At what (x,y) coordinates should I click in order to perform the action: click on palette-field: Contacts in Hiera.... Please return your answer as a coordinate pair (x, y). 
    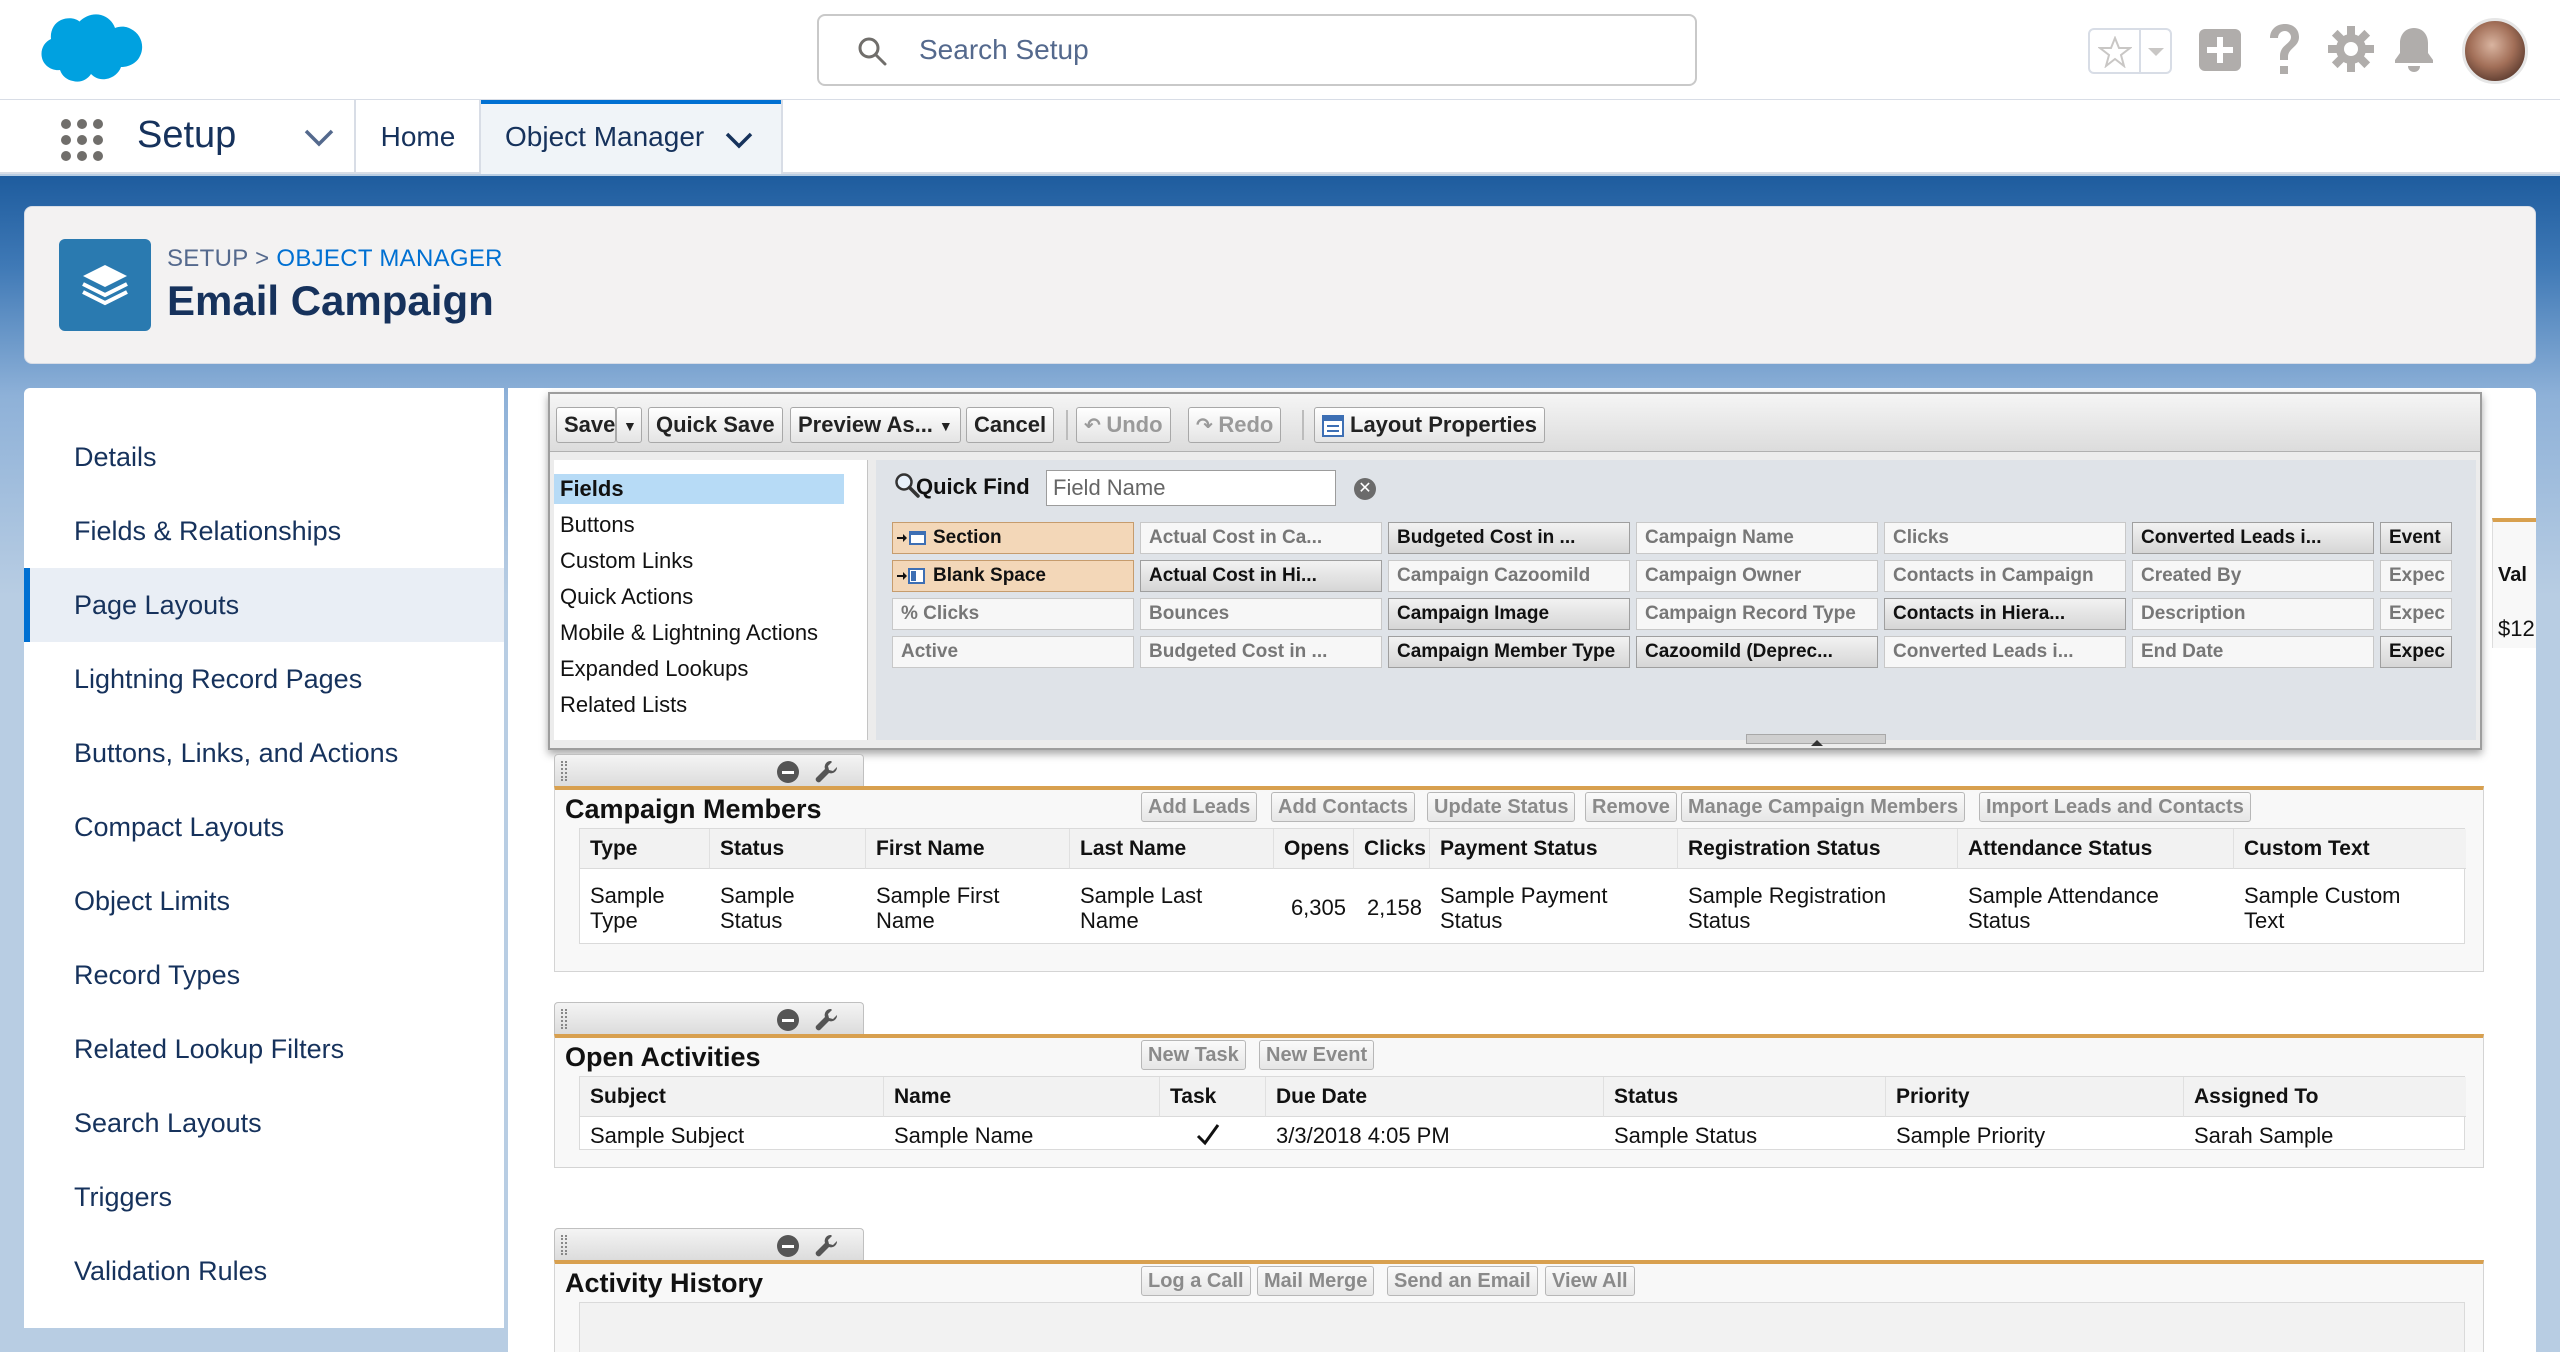
    Looking at the image, I should click on (2005, 614).